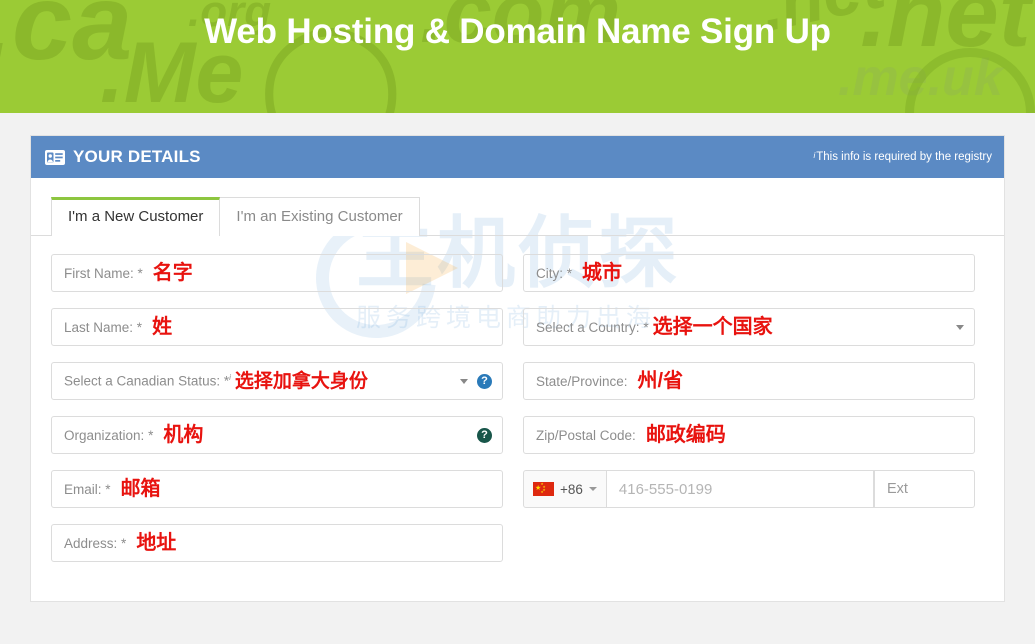  What do you see at coordinates (749, 435) in the screenshot?
I see `zip-postal-code-field: Zip/Postal Code: 邮政编码` at bounding box center [749, 435].